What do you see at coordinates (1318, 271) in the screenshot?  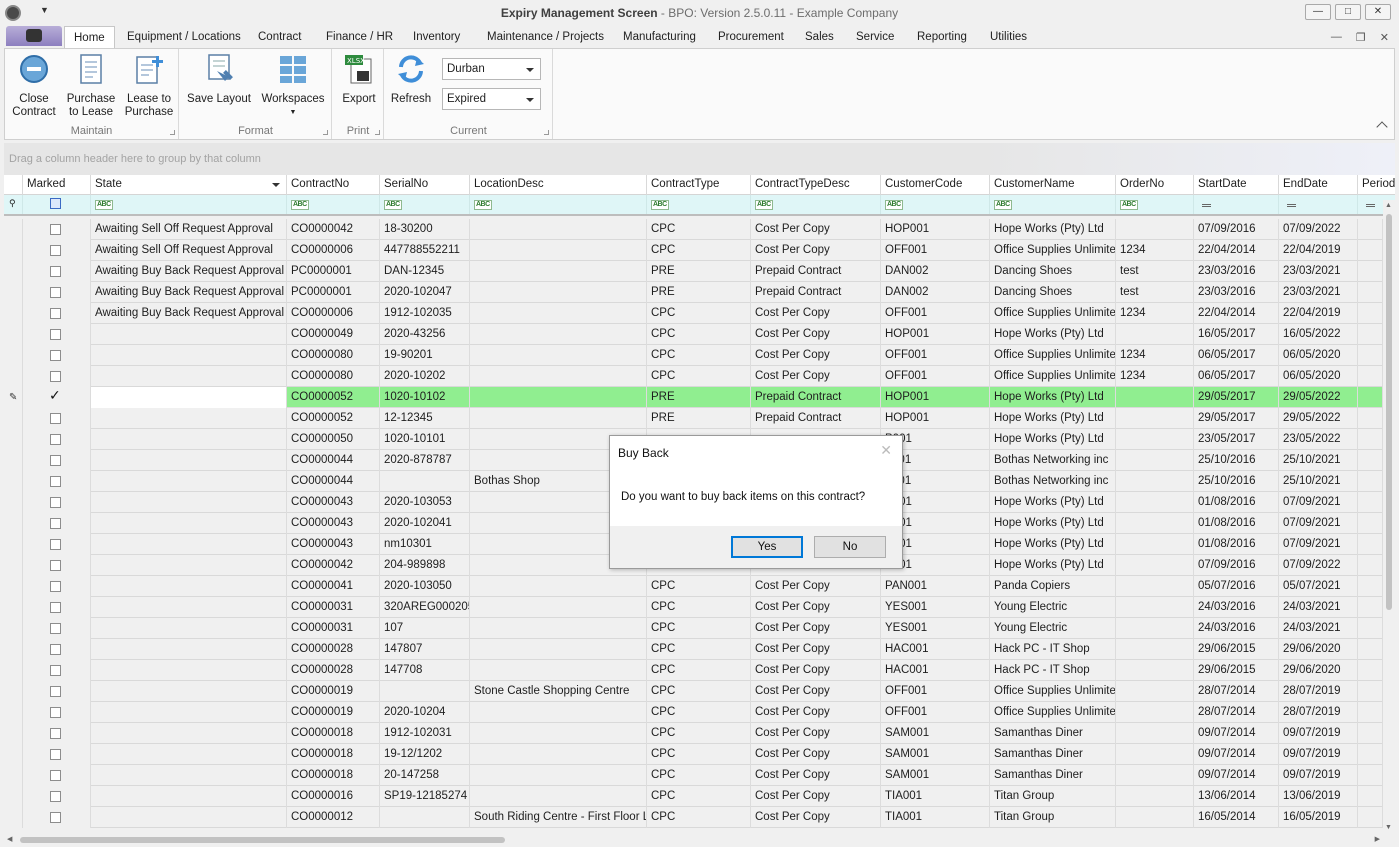 I see `cell-enddate: 23/03/2021` at bounding box center [1318, 271].